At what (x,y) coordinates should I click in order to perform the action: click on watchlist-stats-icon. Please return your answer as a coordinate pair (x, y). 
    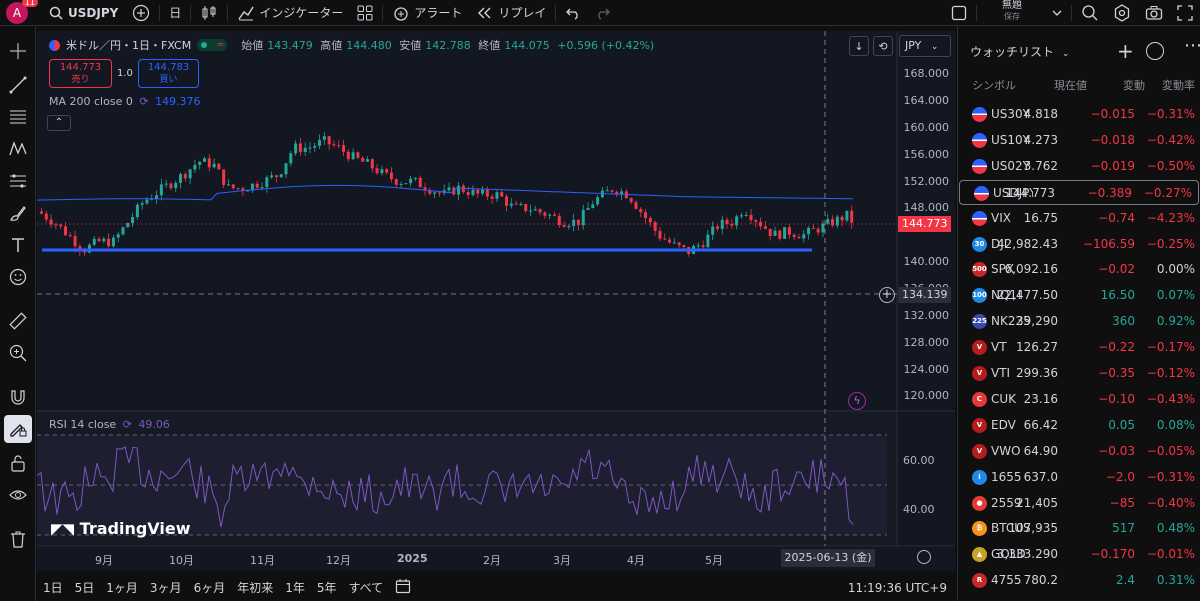
    Looking at the image, I should click on (1155, 51).